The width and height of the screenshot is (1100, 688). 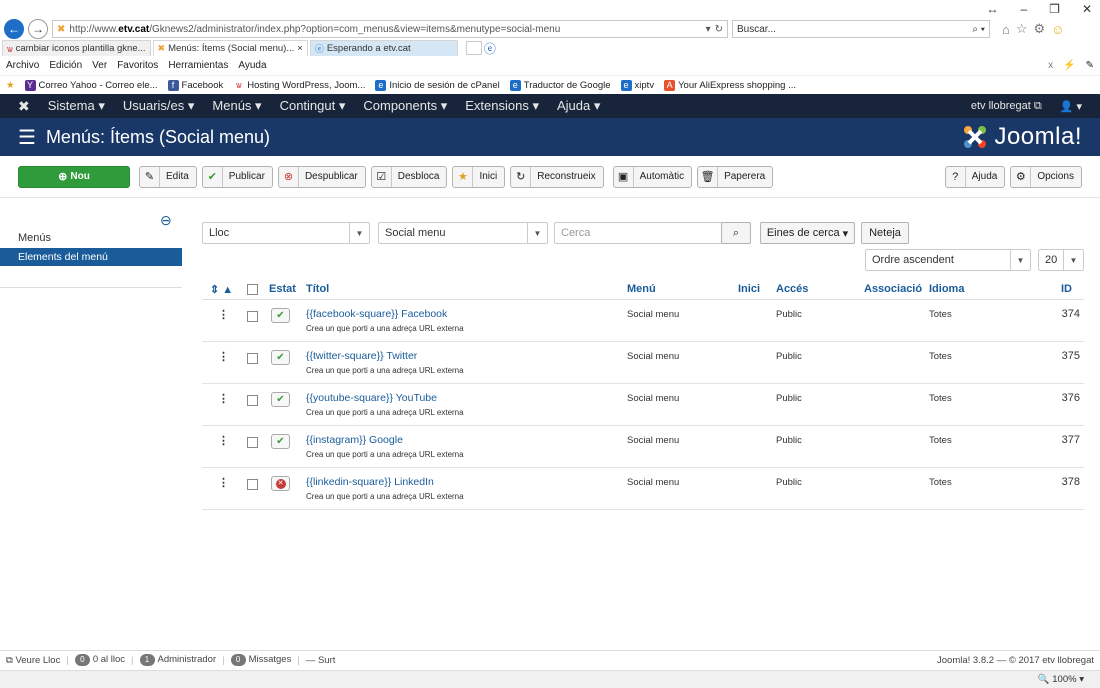 I want to click on nav-contingut: Contingut ▾, so click(x=313, y=106).